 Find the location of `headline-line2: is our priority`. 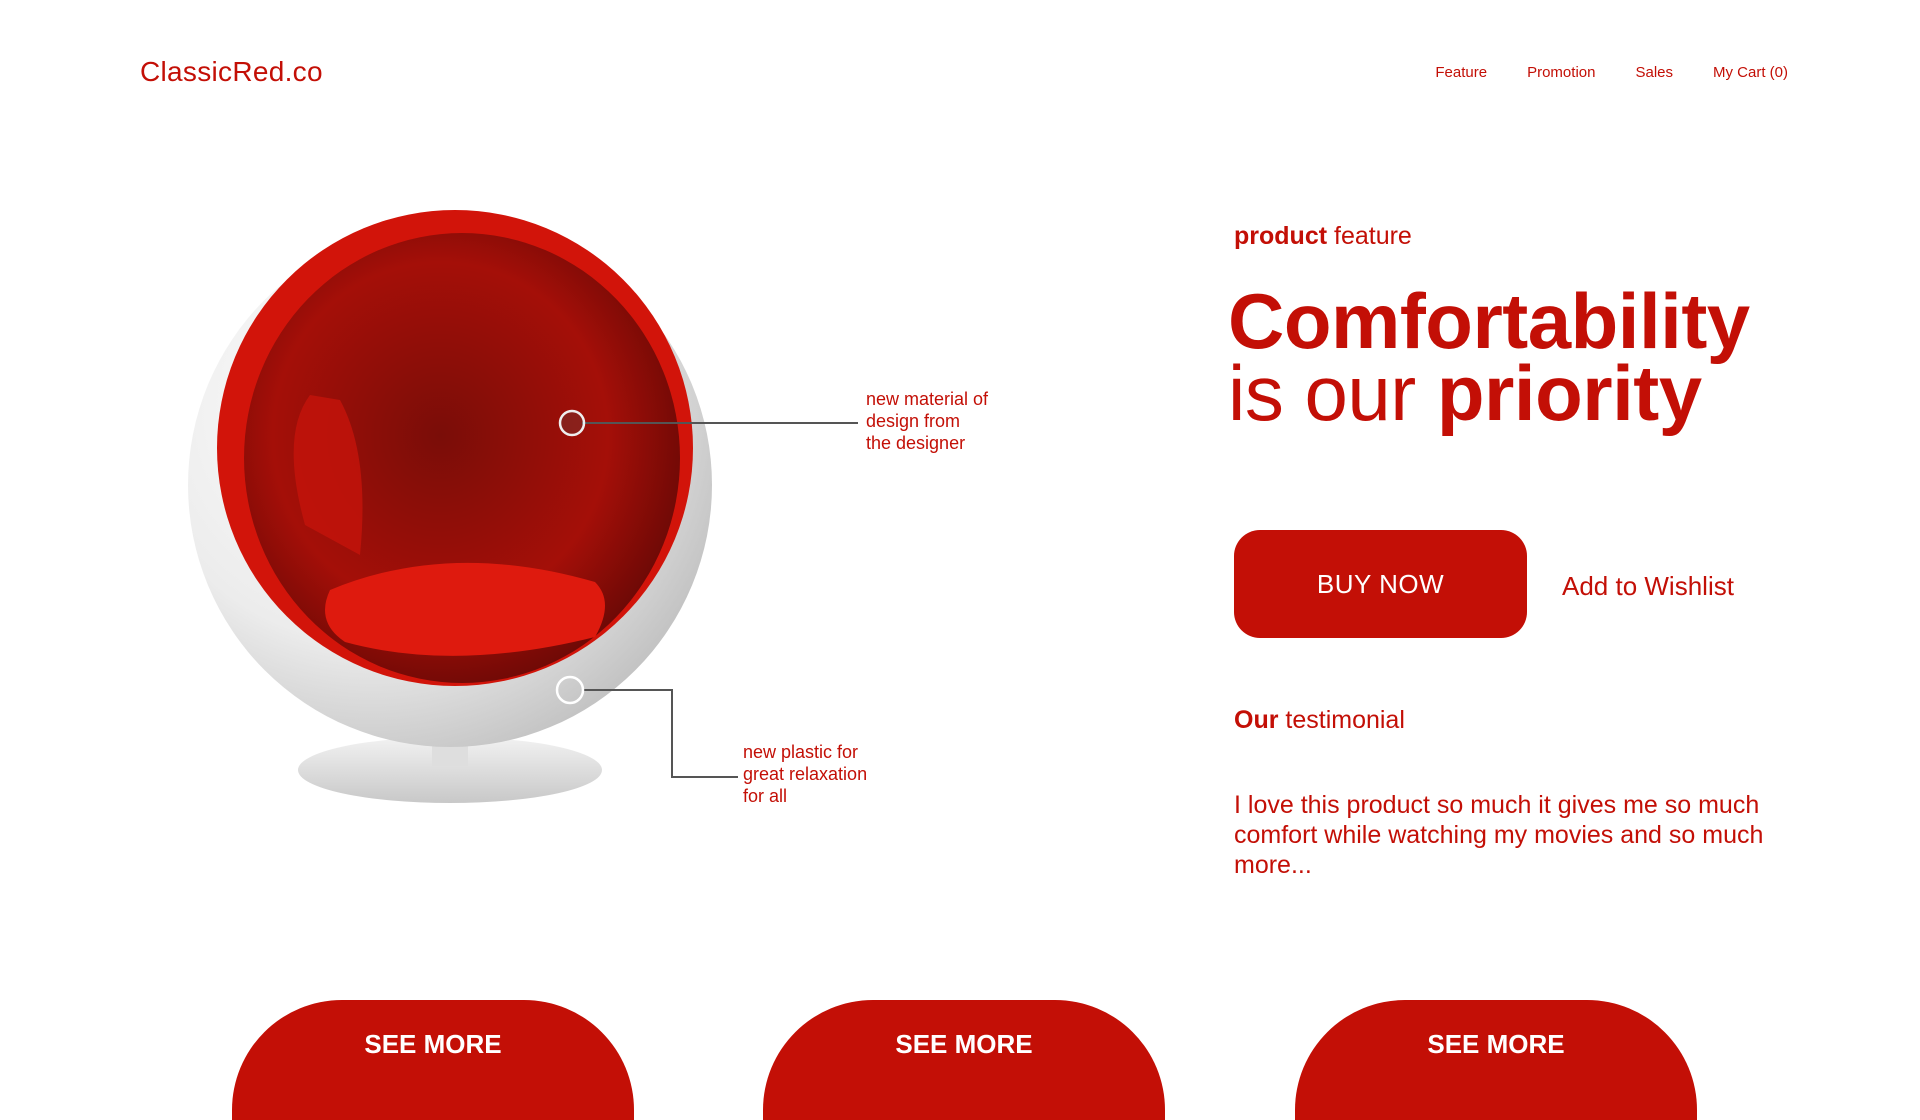

headline-line2: is our priority is located at coordinates (1538, 393).